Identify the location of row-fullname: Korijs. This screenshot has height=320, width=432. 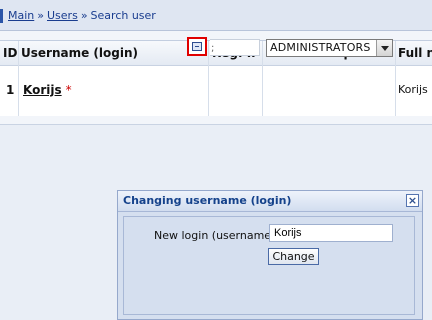
(413, 89).